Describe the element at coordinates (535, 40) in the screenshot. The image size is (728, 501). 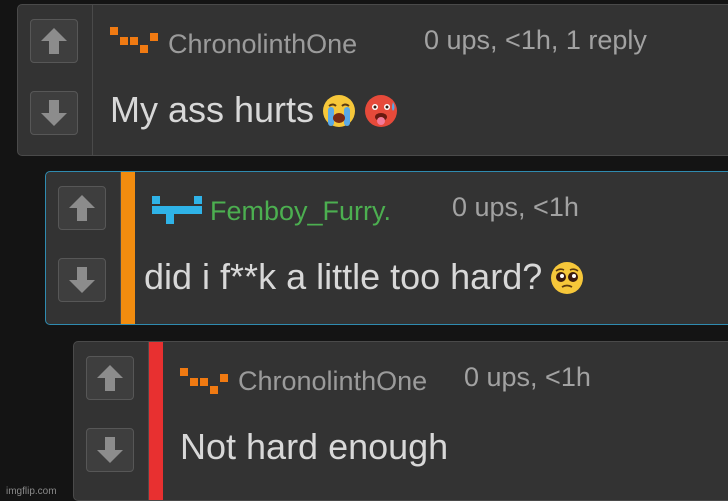
I see `comment-meta: 0 ups, <1h, 1 reply` at that location.